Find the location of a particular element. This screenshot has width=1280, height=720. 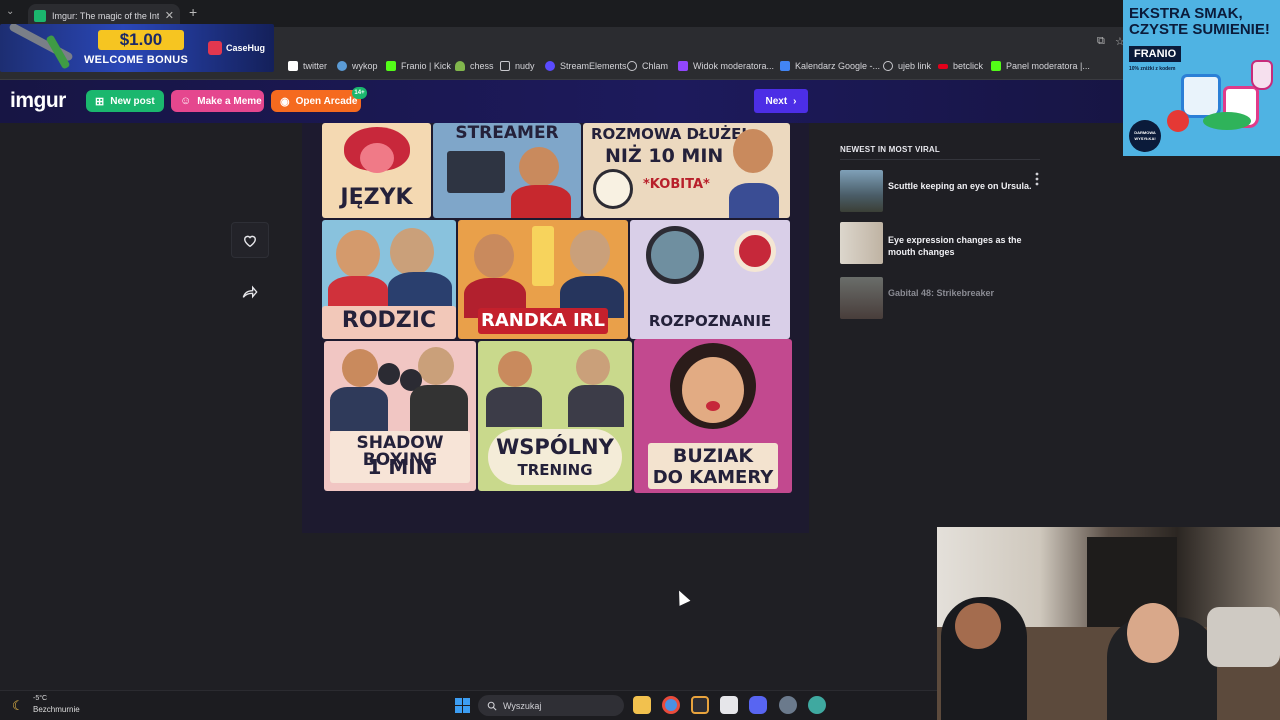

wykop-icon is located at coordinates (342, 66).